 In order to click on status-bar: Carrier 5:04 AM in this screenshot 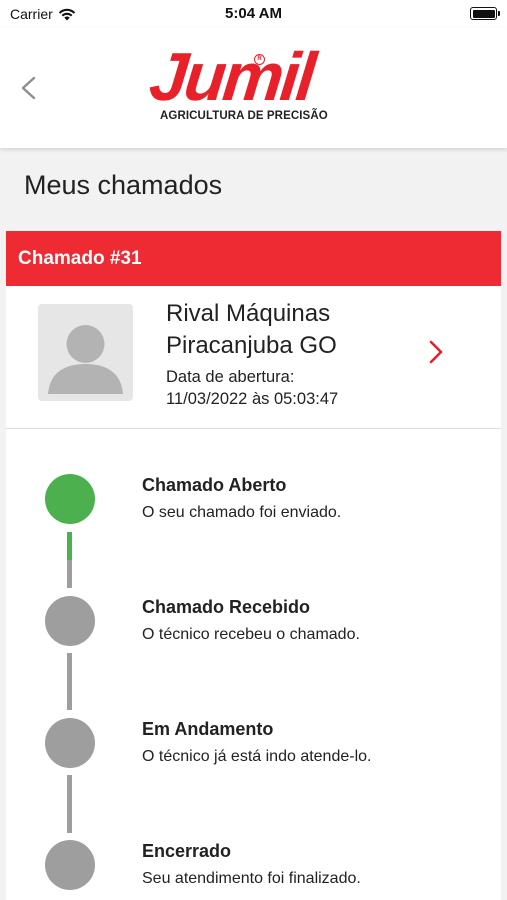, I will do `click(253, 14)`.